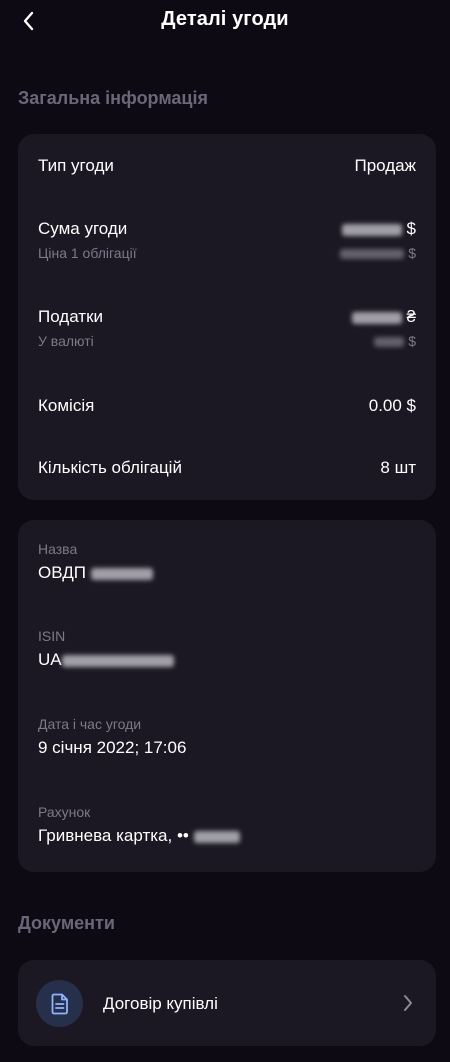 The image size is (450, 1062). I want to click on contract-document-label: Договір купівлі, so click(160, 1003).